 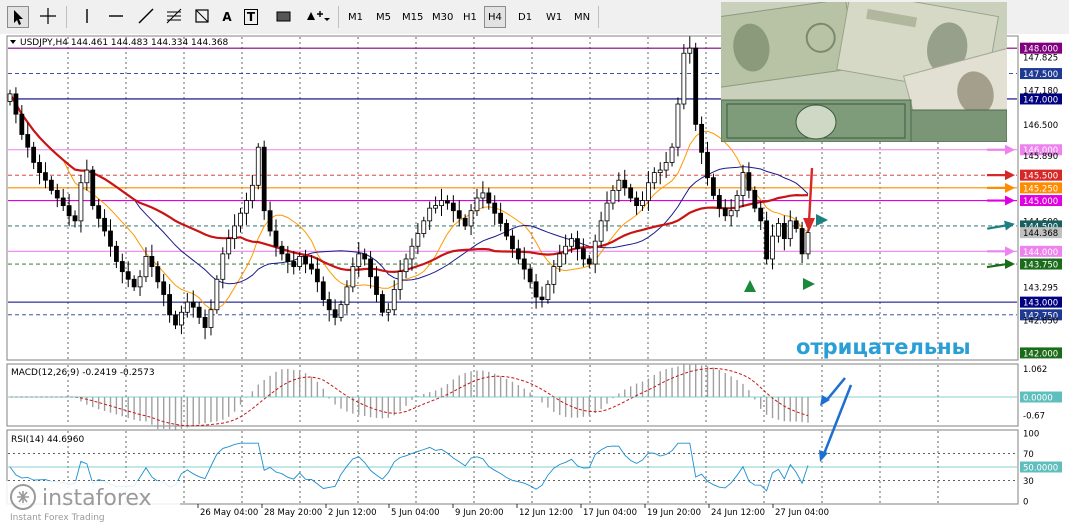 What do you see at coordinates (251, 17) in the screenshot?
I see `text-label-icon: T` at bounding box center [251, 17].